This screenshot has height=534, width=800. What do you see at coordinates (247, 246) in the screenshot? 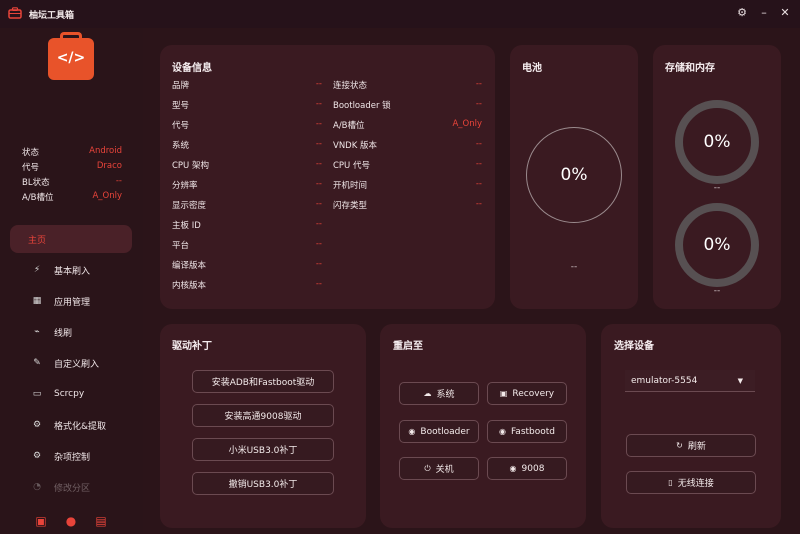
I see `info-row: 平台 --` at bounding box center [247, 246].